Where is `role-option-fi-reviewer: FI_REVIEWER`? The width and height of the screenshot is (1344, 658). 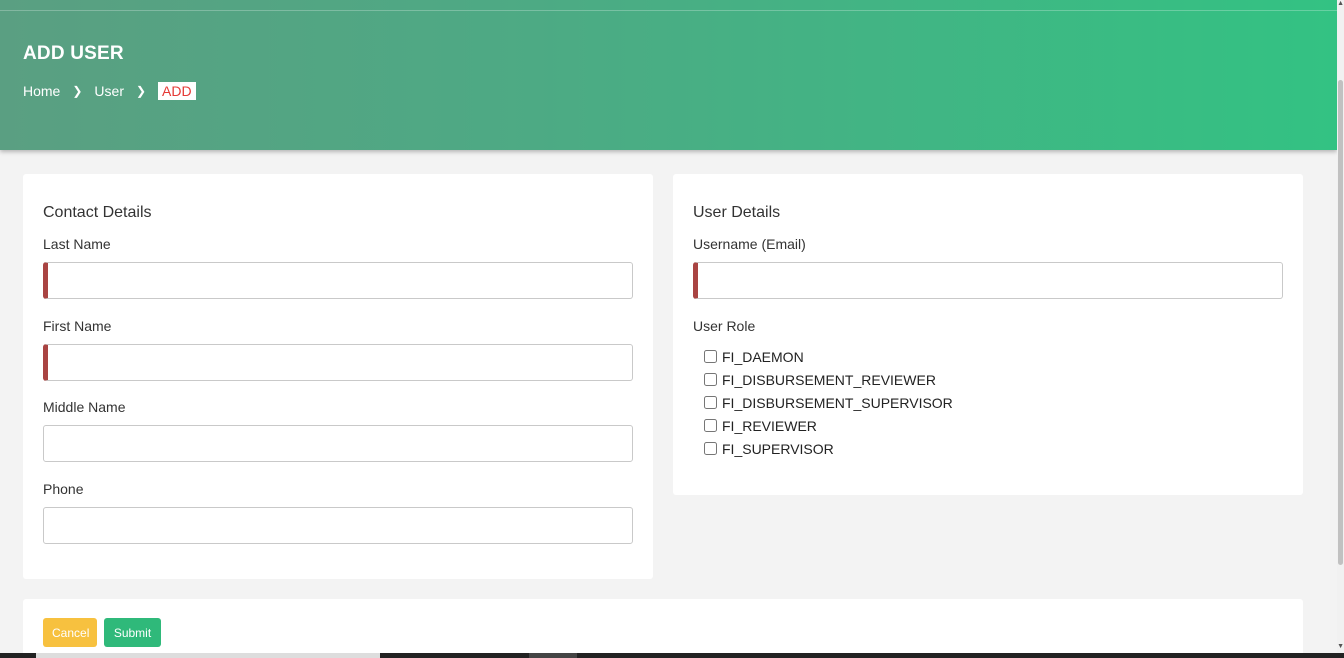
role-option-fi-reviewer: FI_REVIEWER is located at coordinates (828, 425).